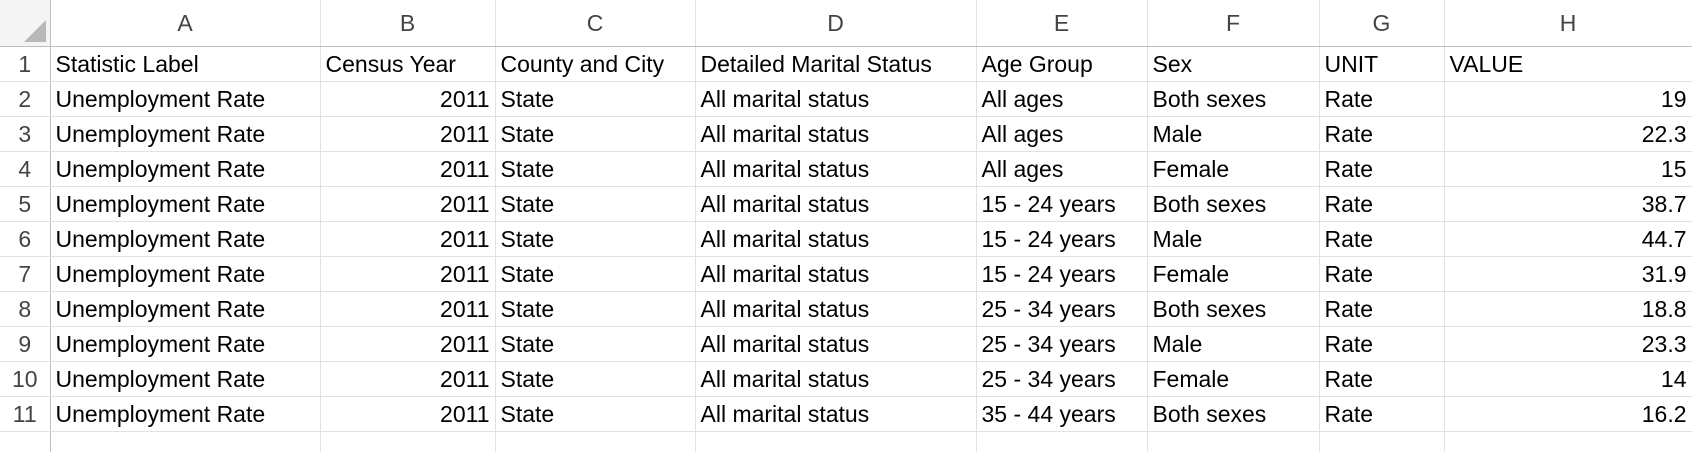  Describe the element at coordinates (25, 309) in the screenshot. I see `row-header: 8` at that location.